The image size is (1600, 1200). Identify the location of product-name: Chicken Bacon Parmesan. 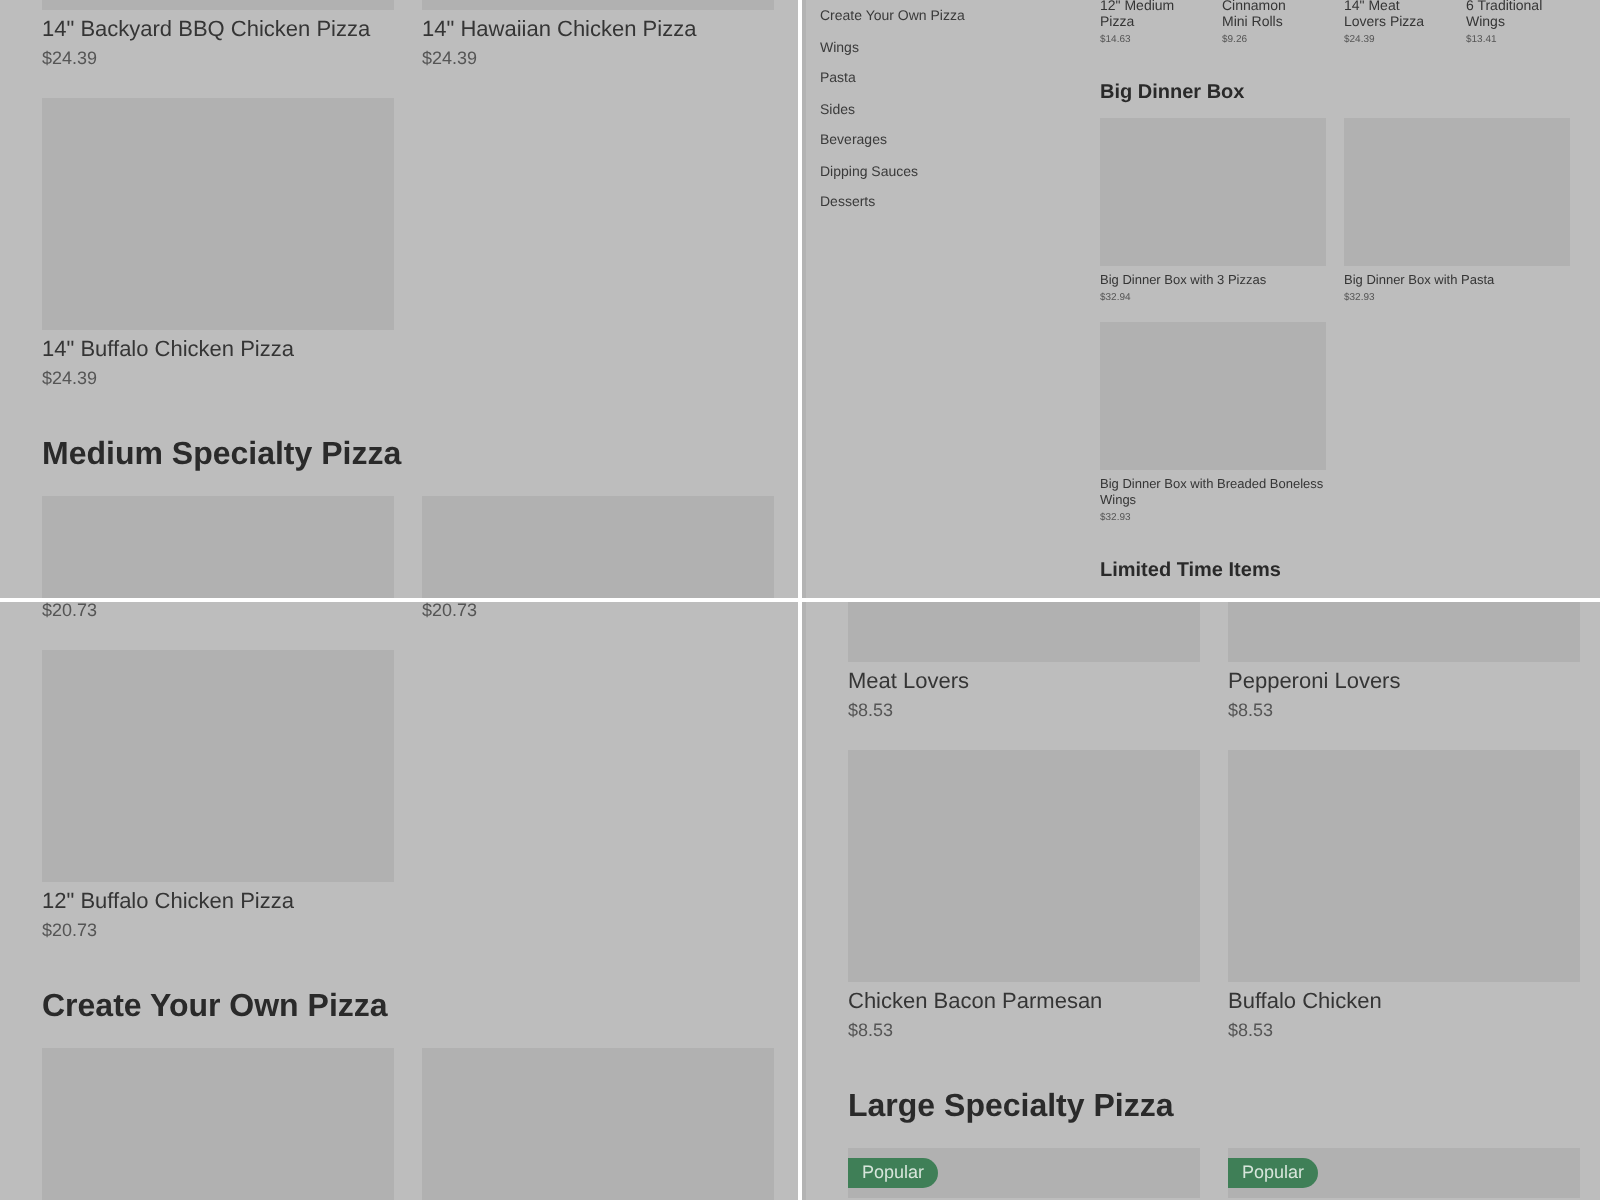
(1024, 1002).